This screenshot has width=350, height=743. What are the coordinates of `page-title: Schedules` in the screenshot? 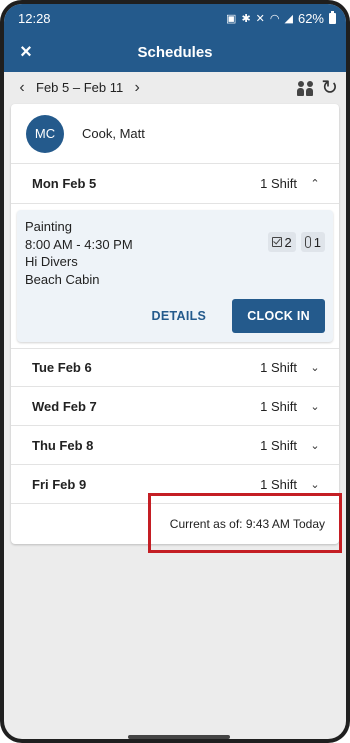 It's located at (175, 52).